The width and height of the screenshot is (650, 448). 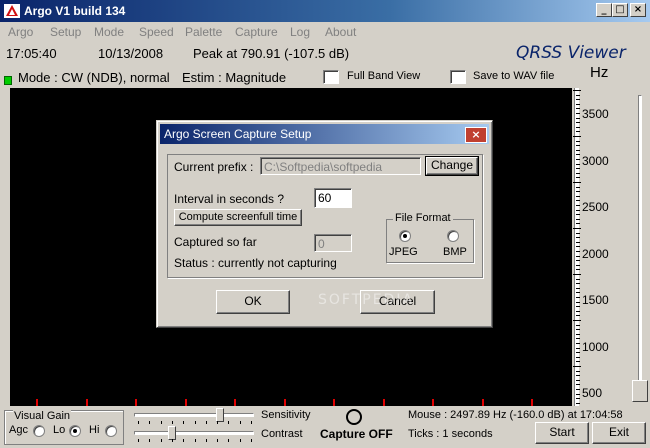 What do you see at coordinates (286, 415) in the screenshot?
I see `sensitivity-label: Sensitivity` at bounding box center [286, 415].